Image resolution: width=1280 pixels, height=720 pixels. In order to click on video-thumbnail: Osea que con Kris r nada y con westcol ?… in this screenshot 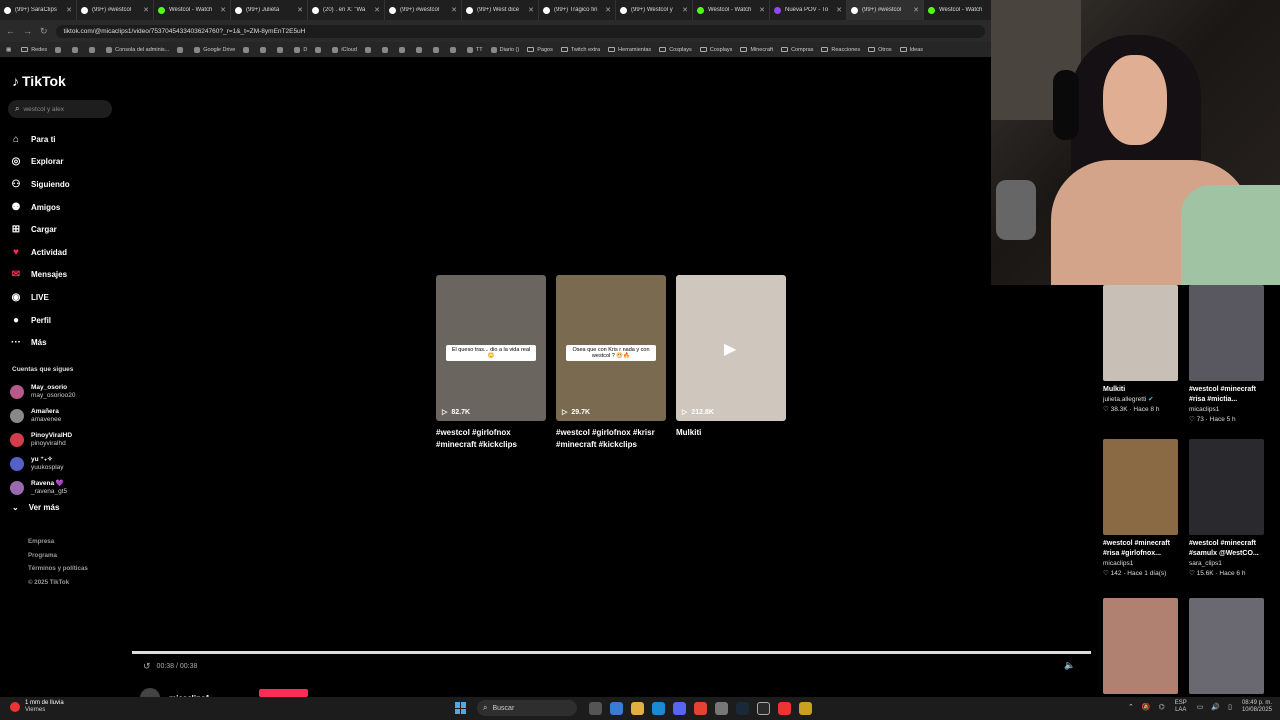, I will do `click(611, 348)`.